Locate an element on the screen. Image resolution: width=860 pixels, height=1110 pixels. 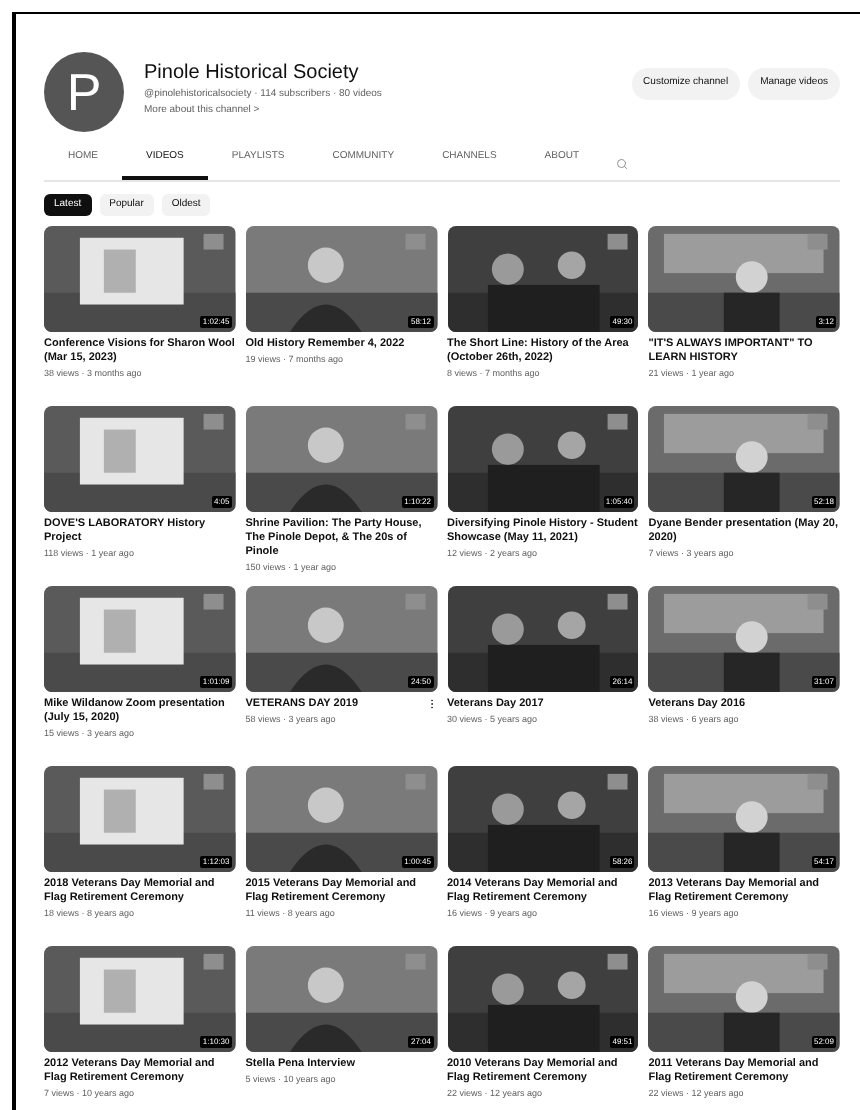
channel-name: Pinole Historical Society is located at coordinates (252, 74).